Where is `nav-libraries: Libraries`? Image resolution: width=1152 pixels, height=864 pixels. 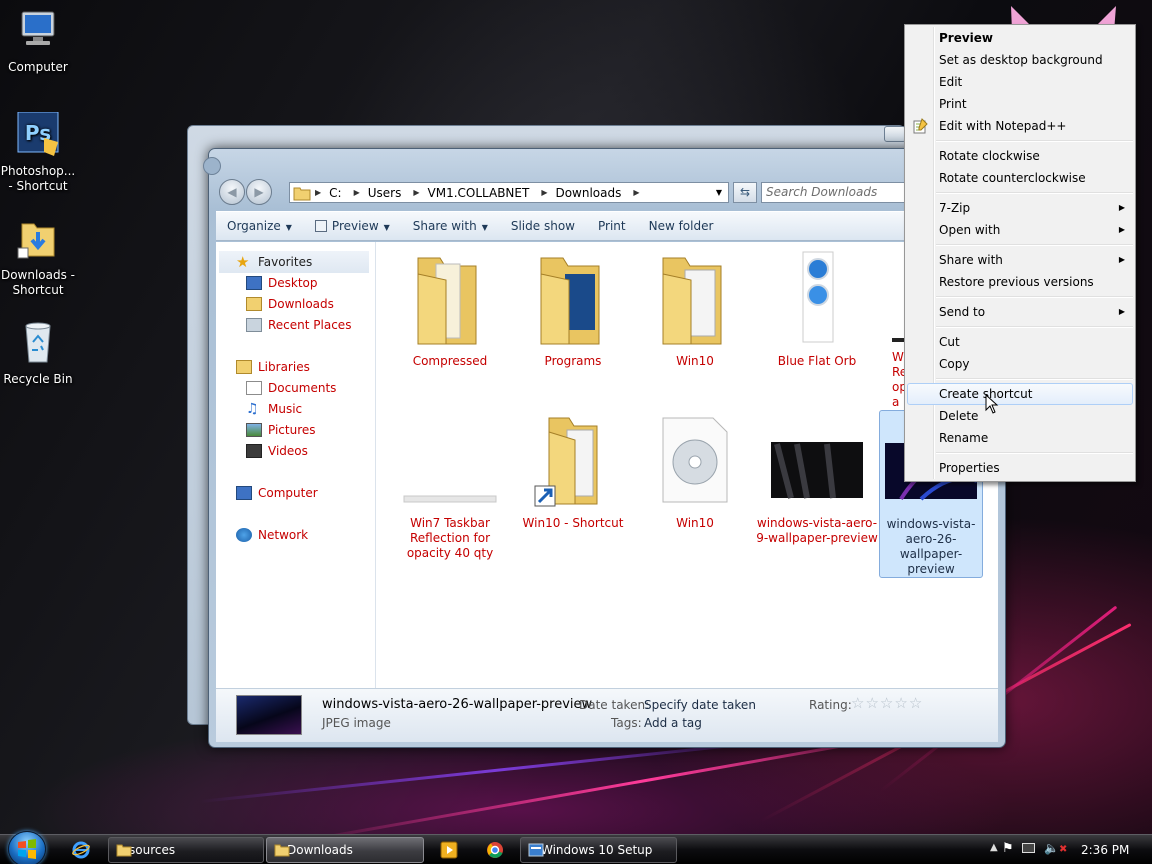 nav-libraries: Libraries is located at coordinates (273, 367).